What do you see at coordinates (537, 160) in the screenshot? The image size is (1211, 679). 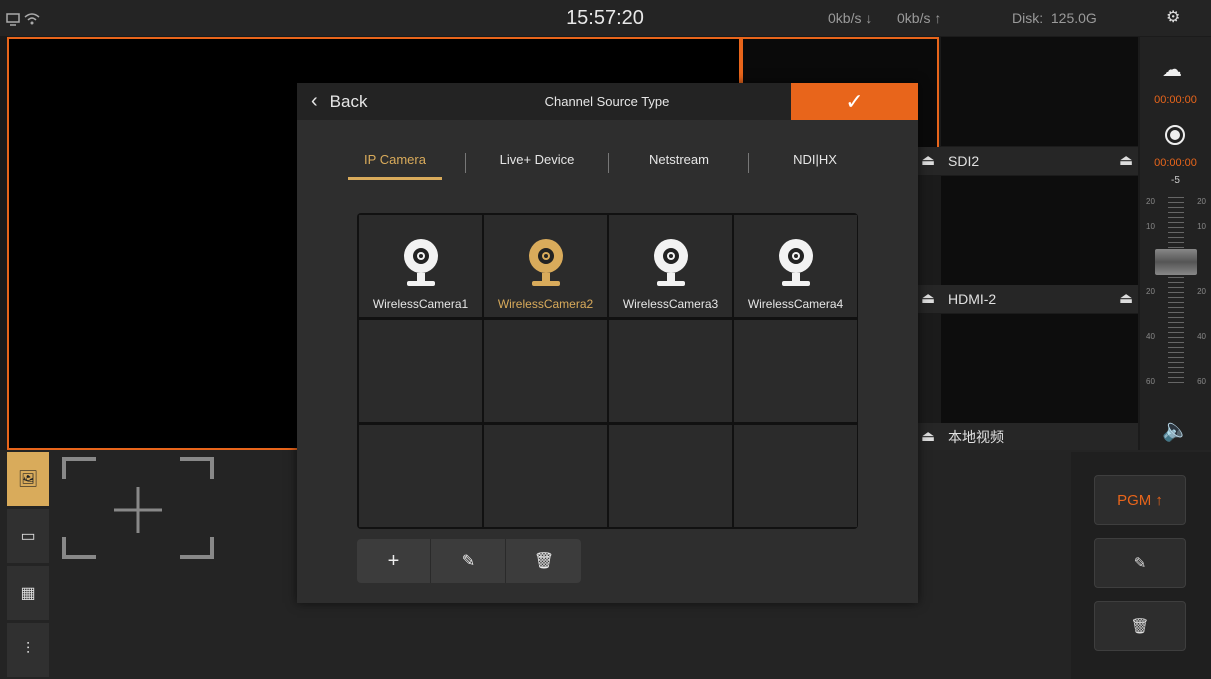 I see `tab-live-device: Live+ Device` at bounding box center [537, 160].